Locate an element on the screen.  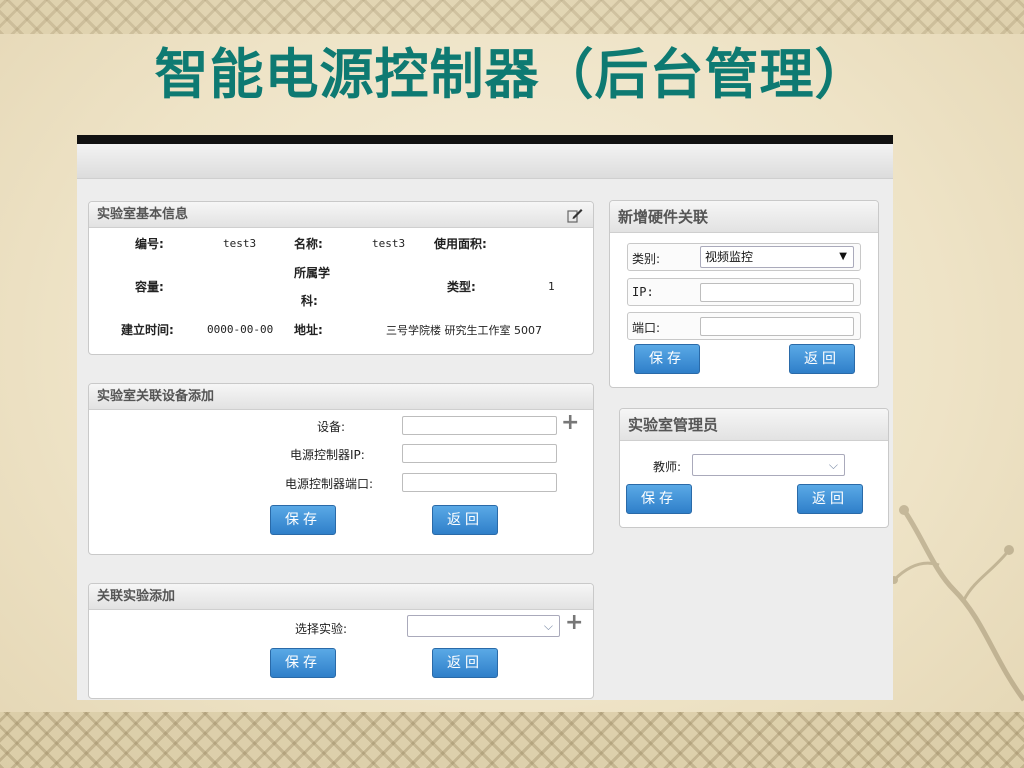
hardware-panel: 新增硬件关联 类别: 视频监控 ▼ IP: 端口: 保存 返回 is located at coordinates (744, 294).